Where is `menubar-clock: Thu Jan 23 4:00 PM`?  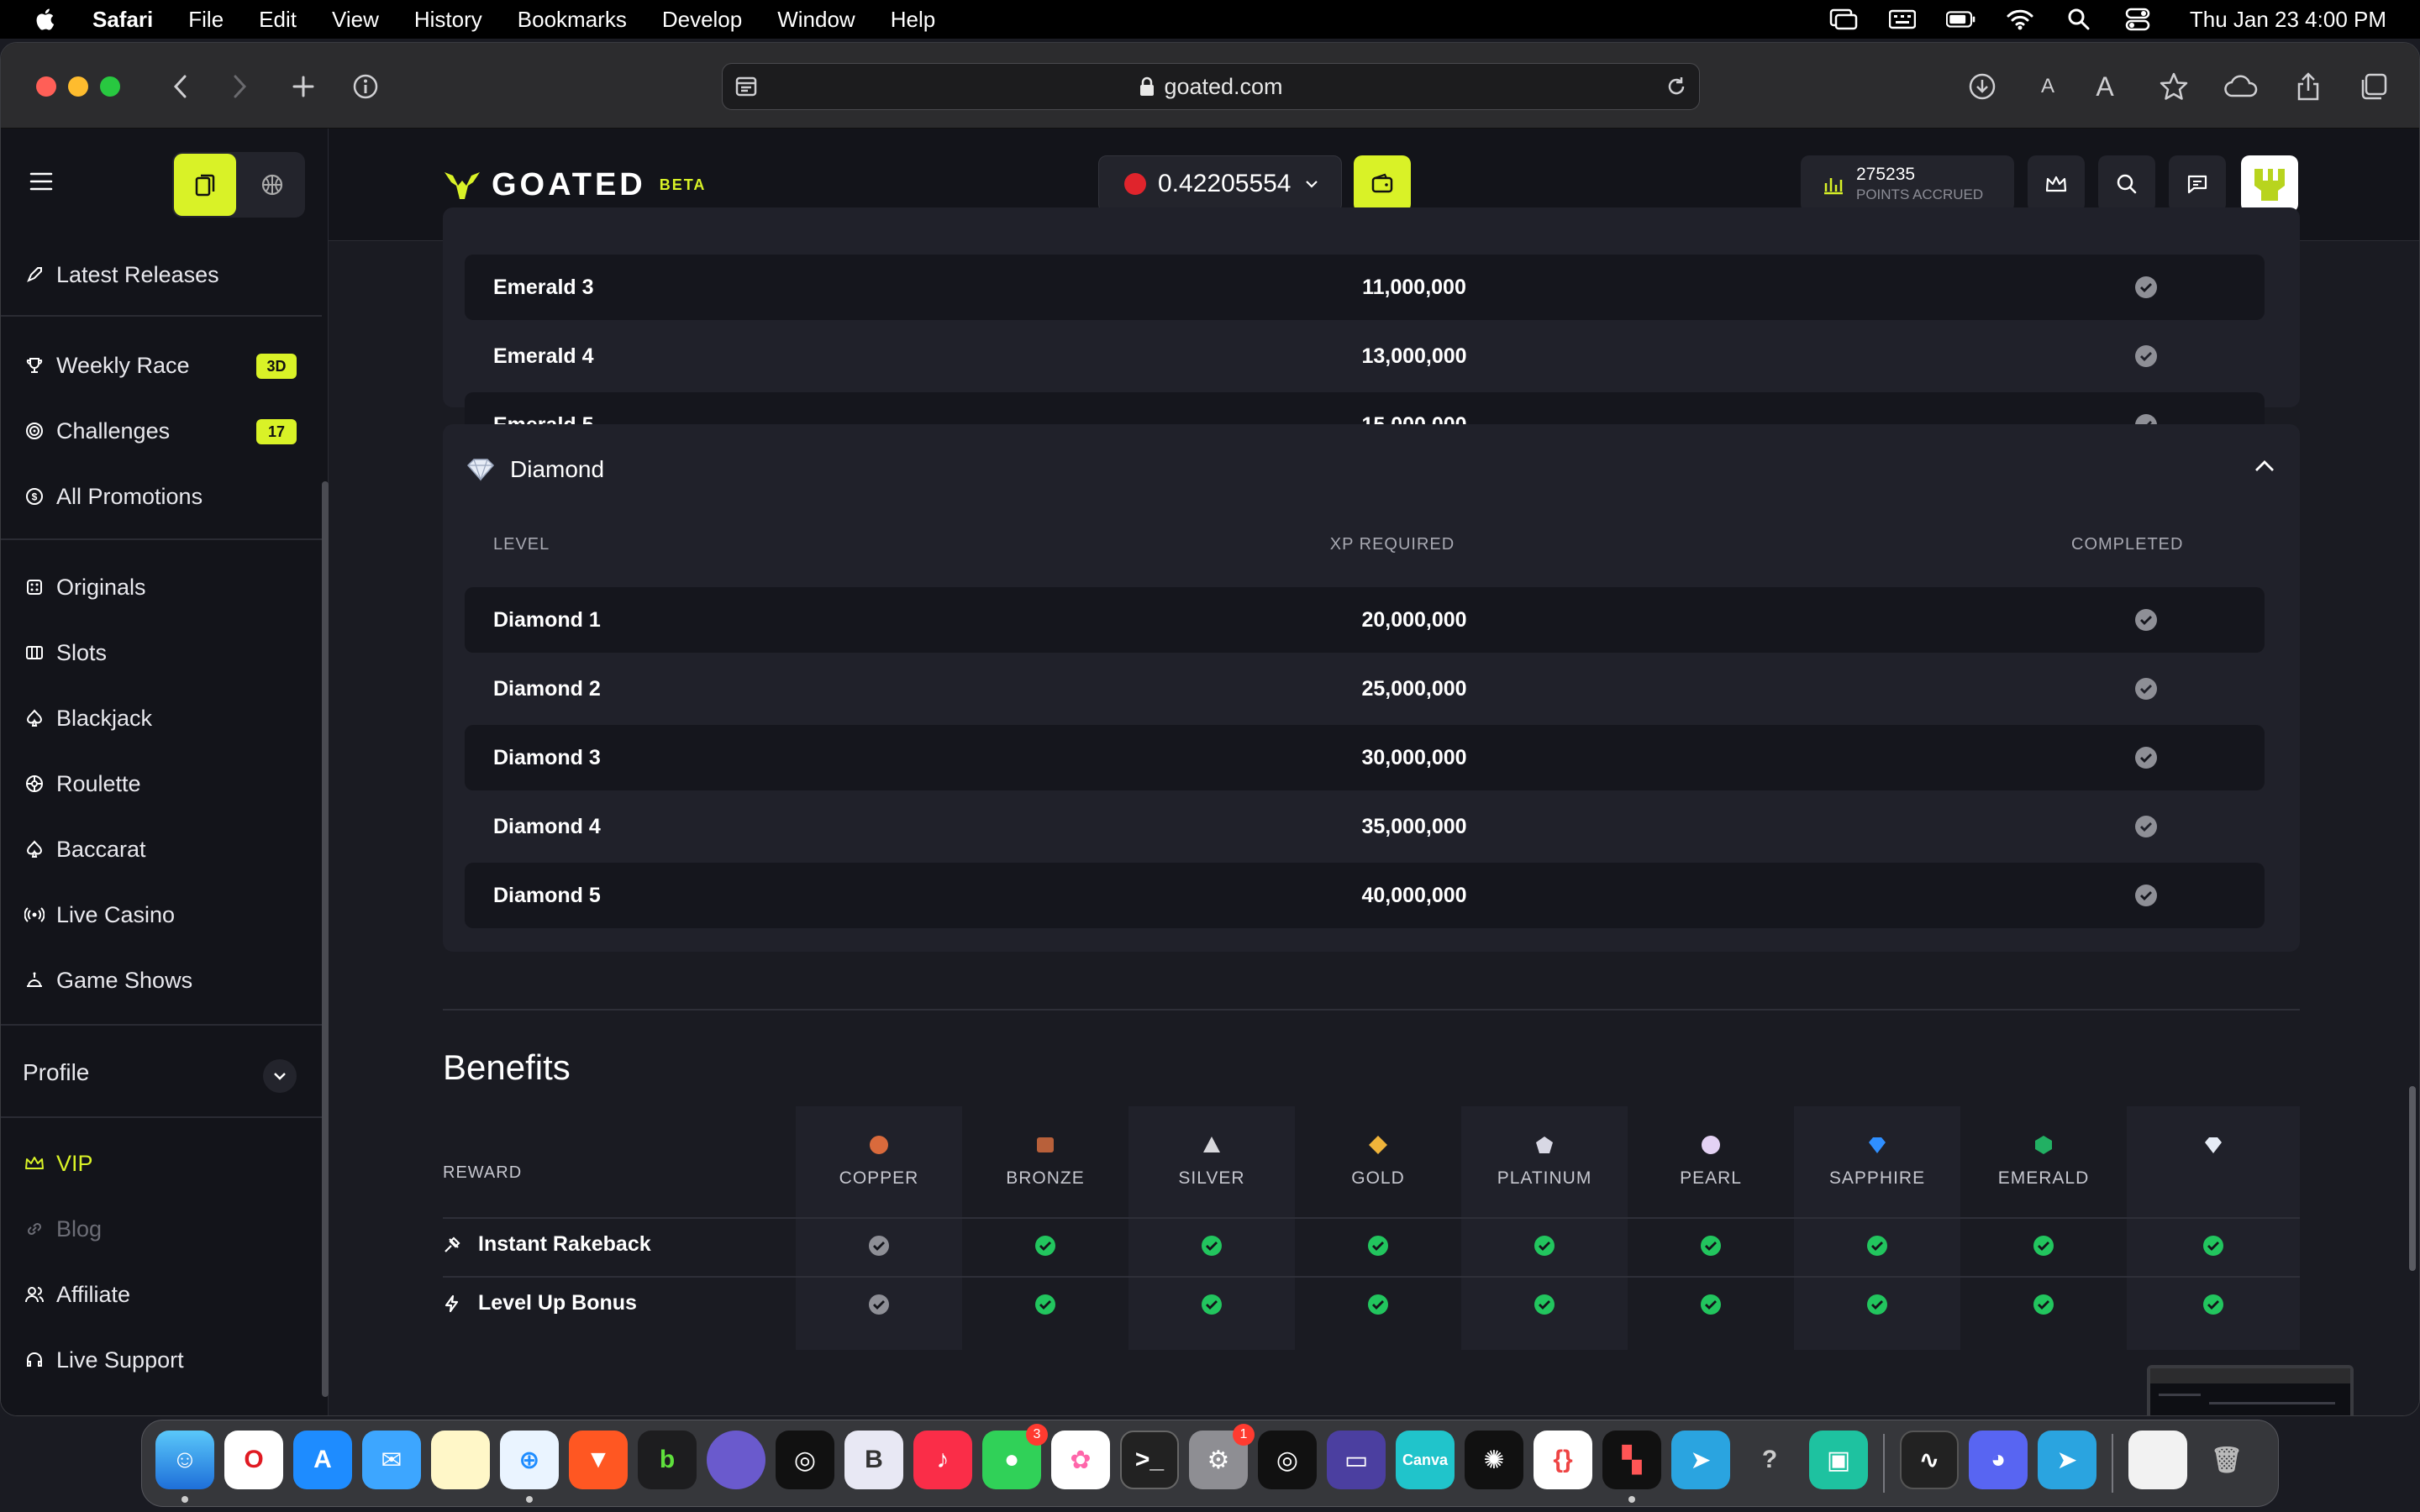
menubar-clock: Thu Jan 23 4:00 PM is located at coordinates (2288, 20).